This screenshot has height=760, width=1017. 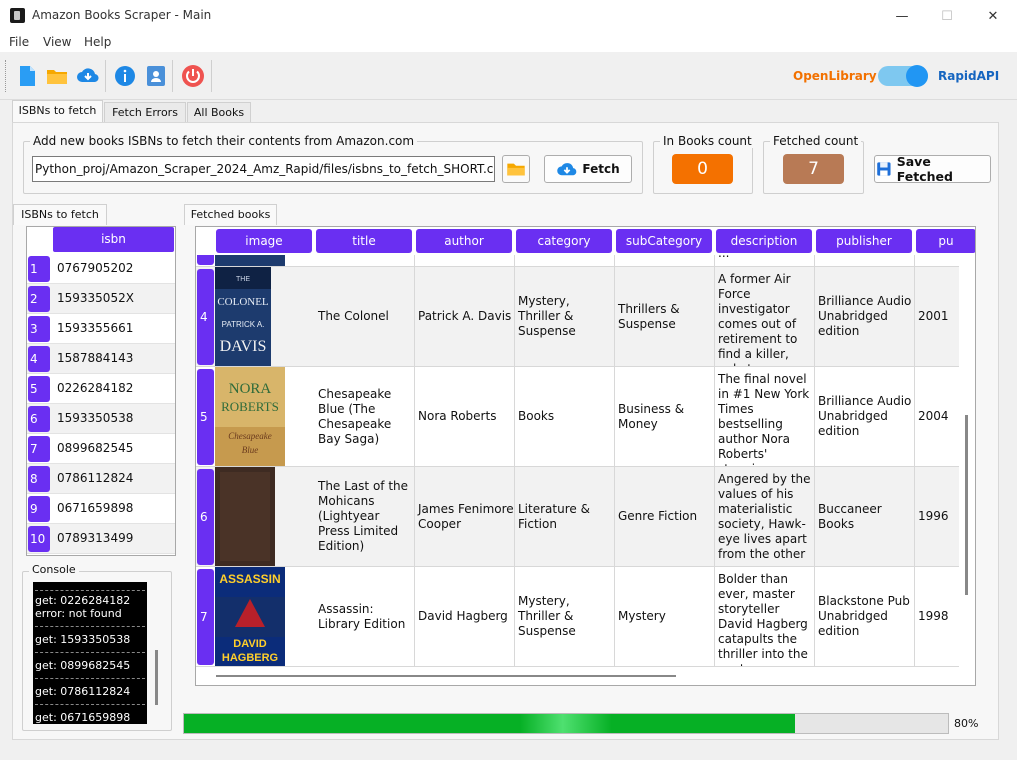 What do you see at coordinates (945, 241) in the screenshot?
I see `column-header-pu: pu` at bounding box center [945, 241].